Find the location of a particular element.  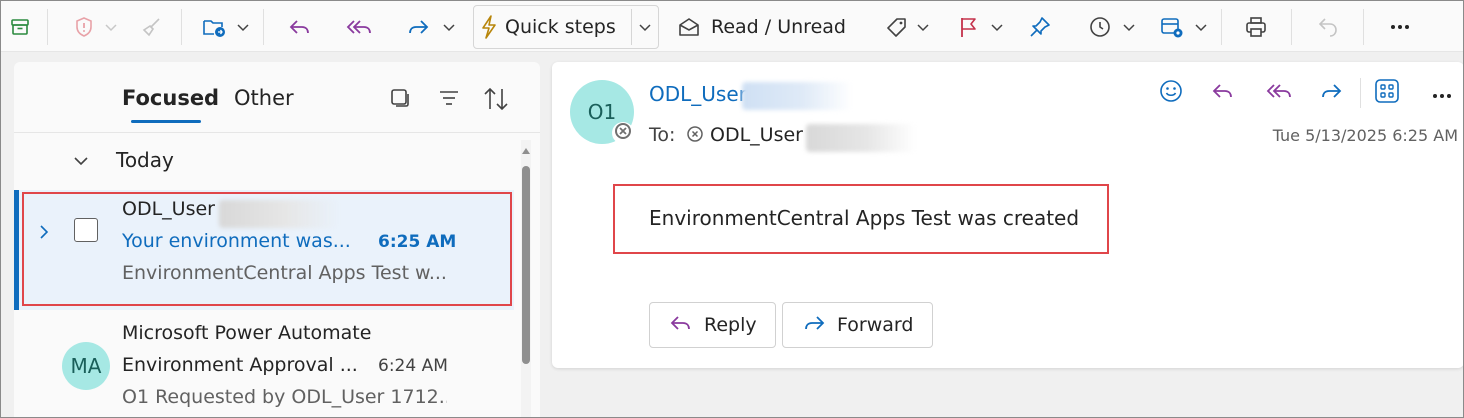

apps-icon is located at coordinates (1387, 93).